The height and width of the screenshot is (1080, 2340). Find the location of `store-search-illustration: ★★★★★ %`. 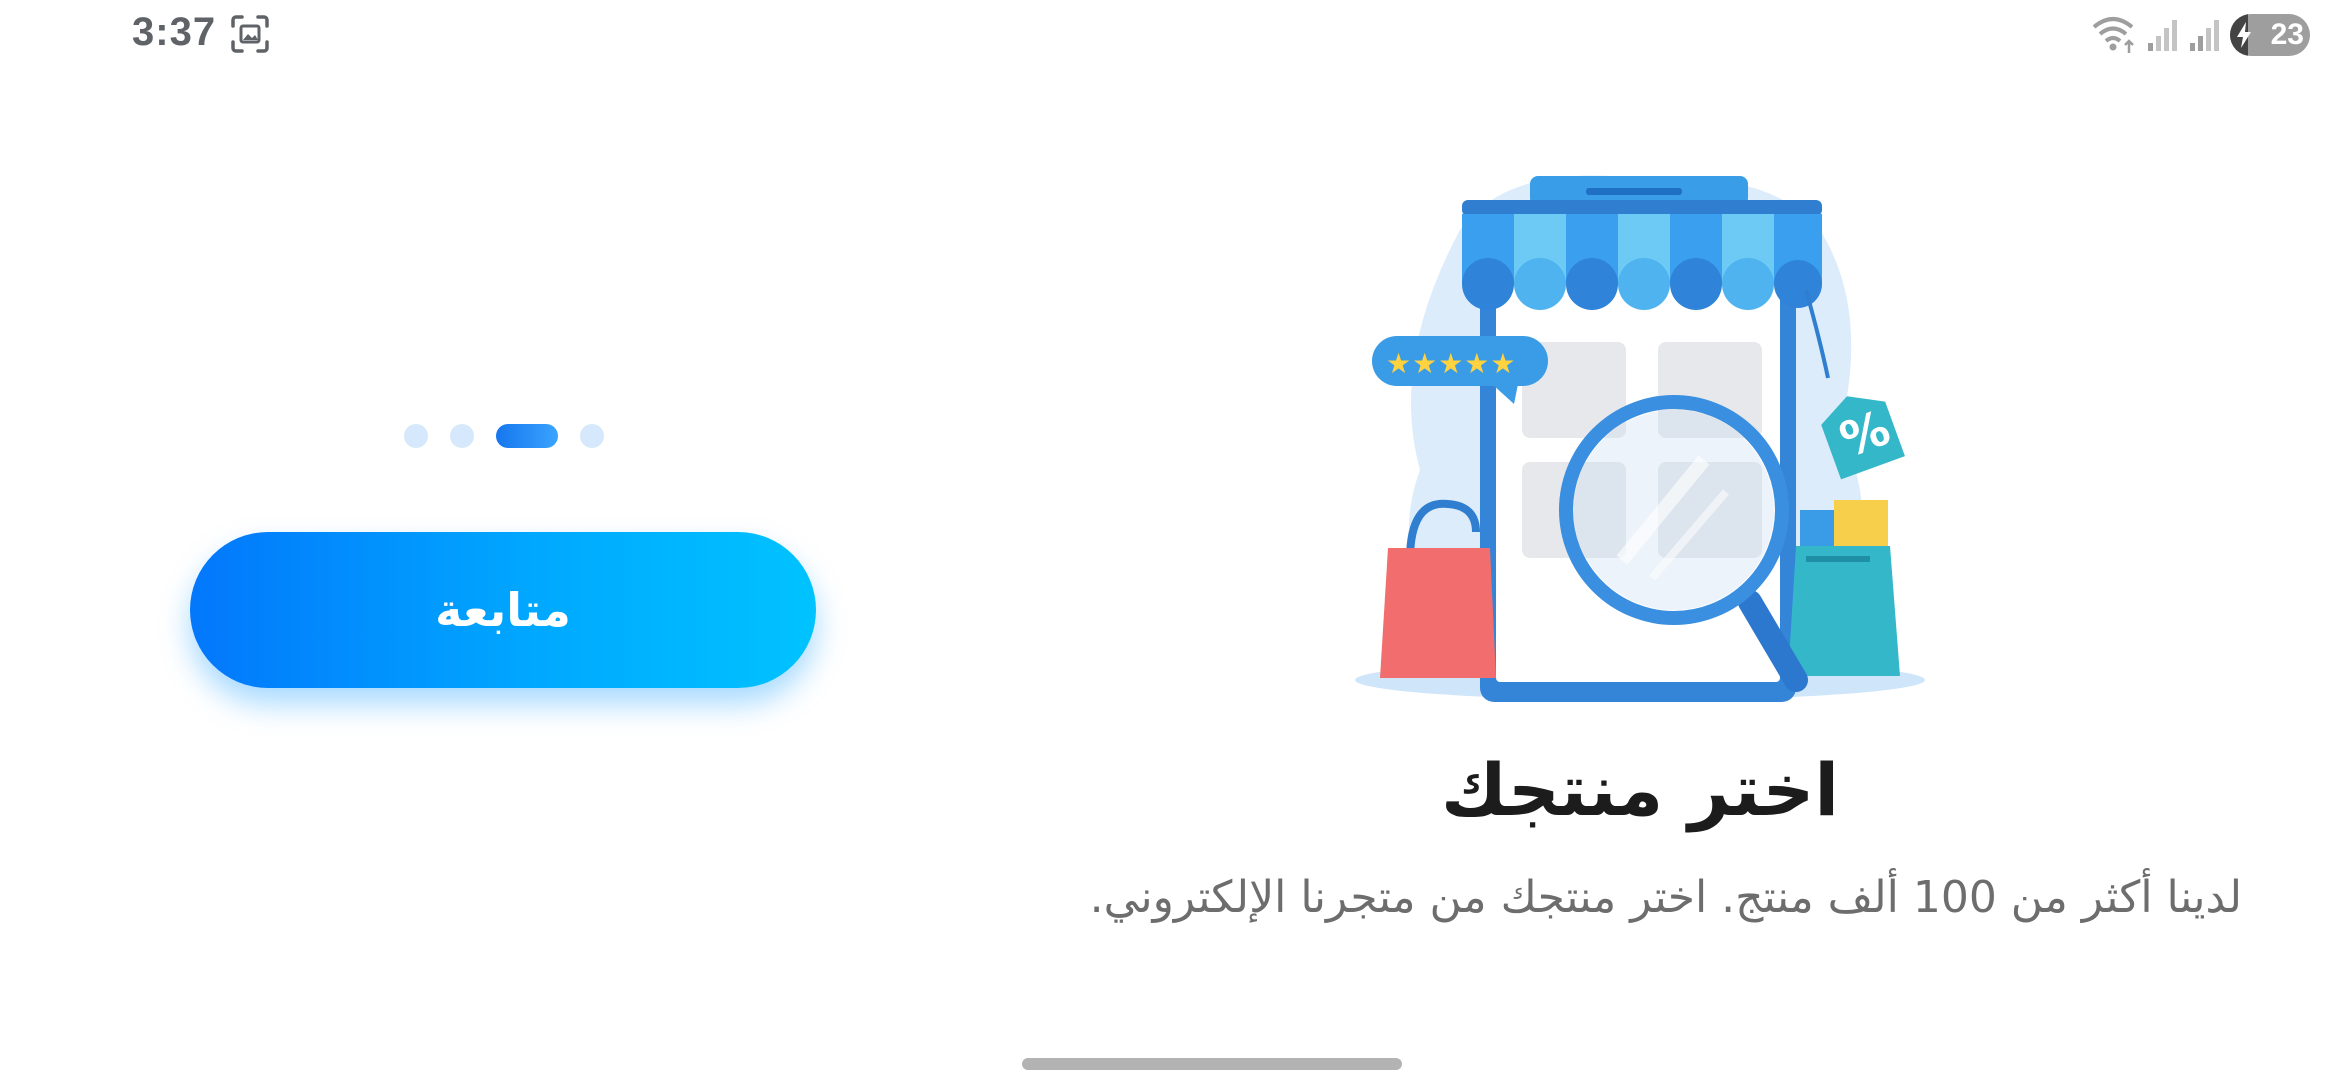

store-search-illustration: ★★★★★ % is located at coordinates (1640, 438).